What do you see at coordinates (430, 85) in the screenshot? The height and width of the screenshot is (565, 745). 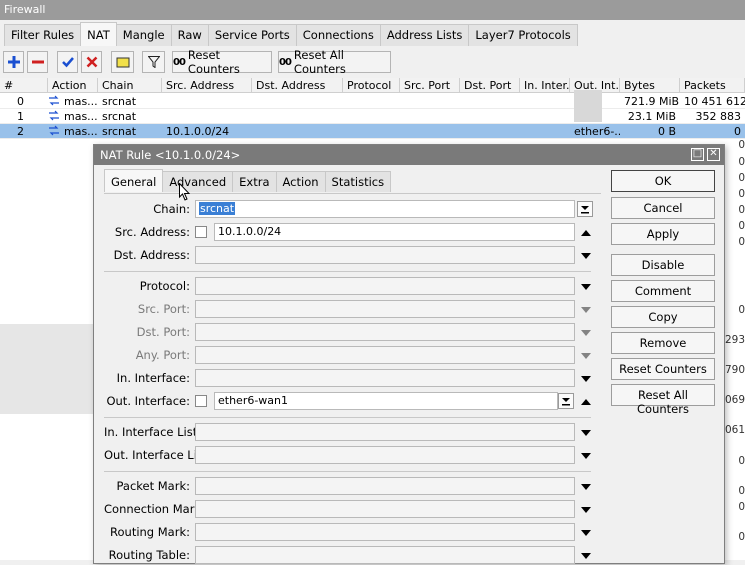 I see `column-src-port: Src. Port` at bounding box center [430, 85].